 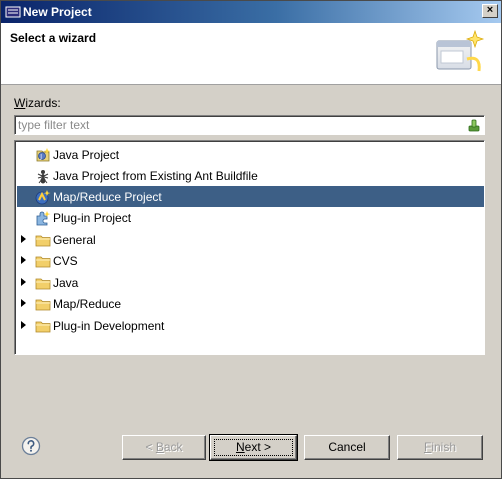 I want to click on next-button: Next >, so click(x=253, y=447).